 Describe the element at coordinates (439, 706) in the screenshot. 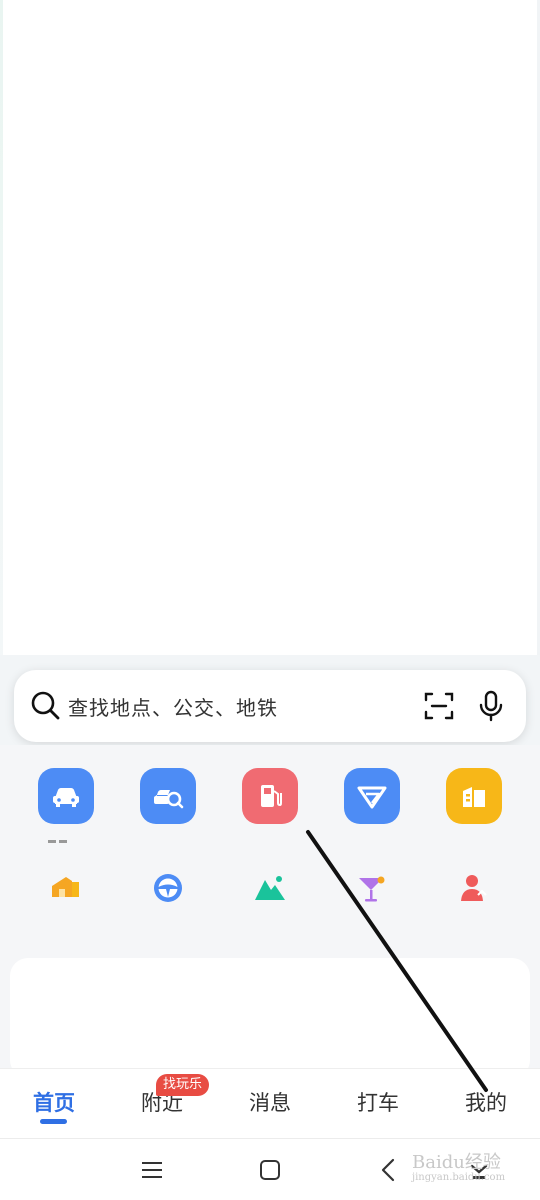

I see `scan-icon` at that location.